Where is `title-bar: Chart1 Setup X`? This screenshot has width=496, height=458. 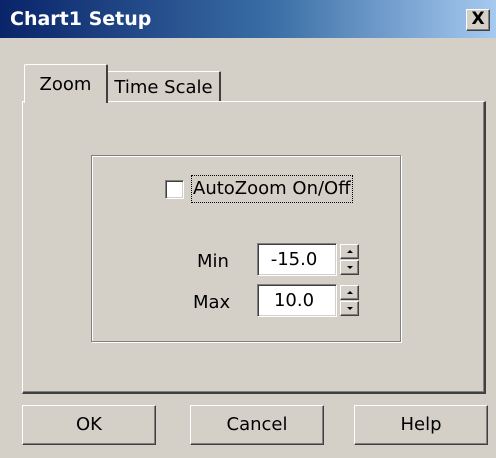 title-bar: Chart1 Setup X is located at coordinates (248, 19).